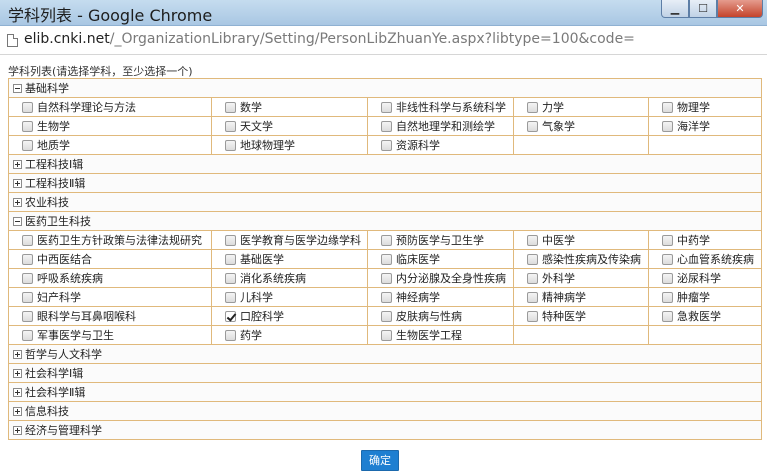  Describe the element at coordinates (705, 316) in the screenshot. I see `subject-item: 急救医学` at that location.